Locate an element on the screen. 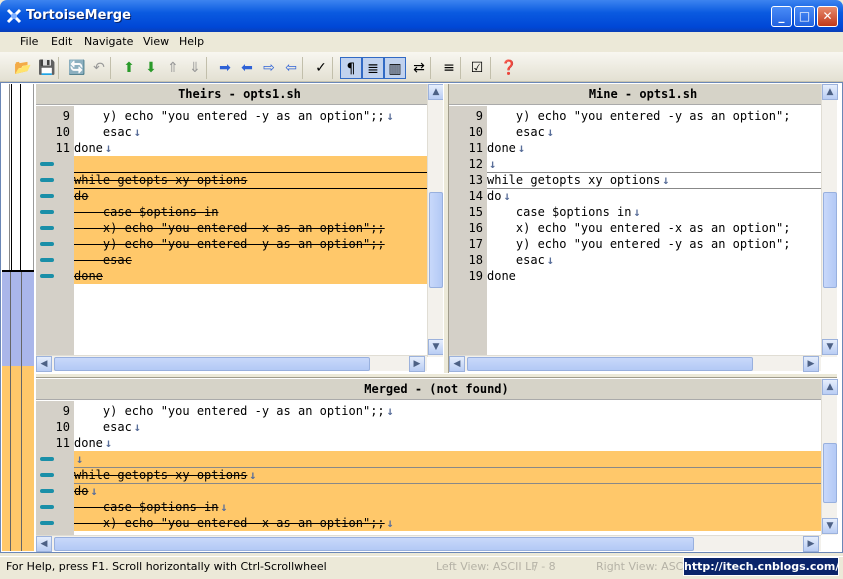 This screenshot has height=579, width=843. use-left-block-icon: ⇦ is located at coordinates (291, 68).